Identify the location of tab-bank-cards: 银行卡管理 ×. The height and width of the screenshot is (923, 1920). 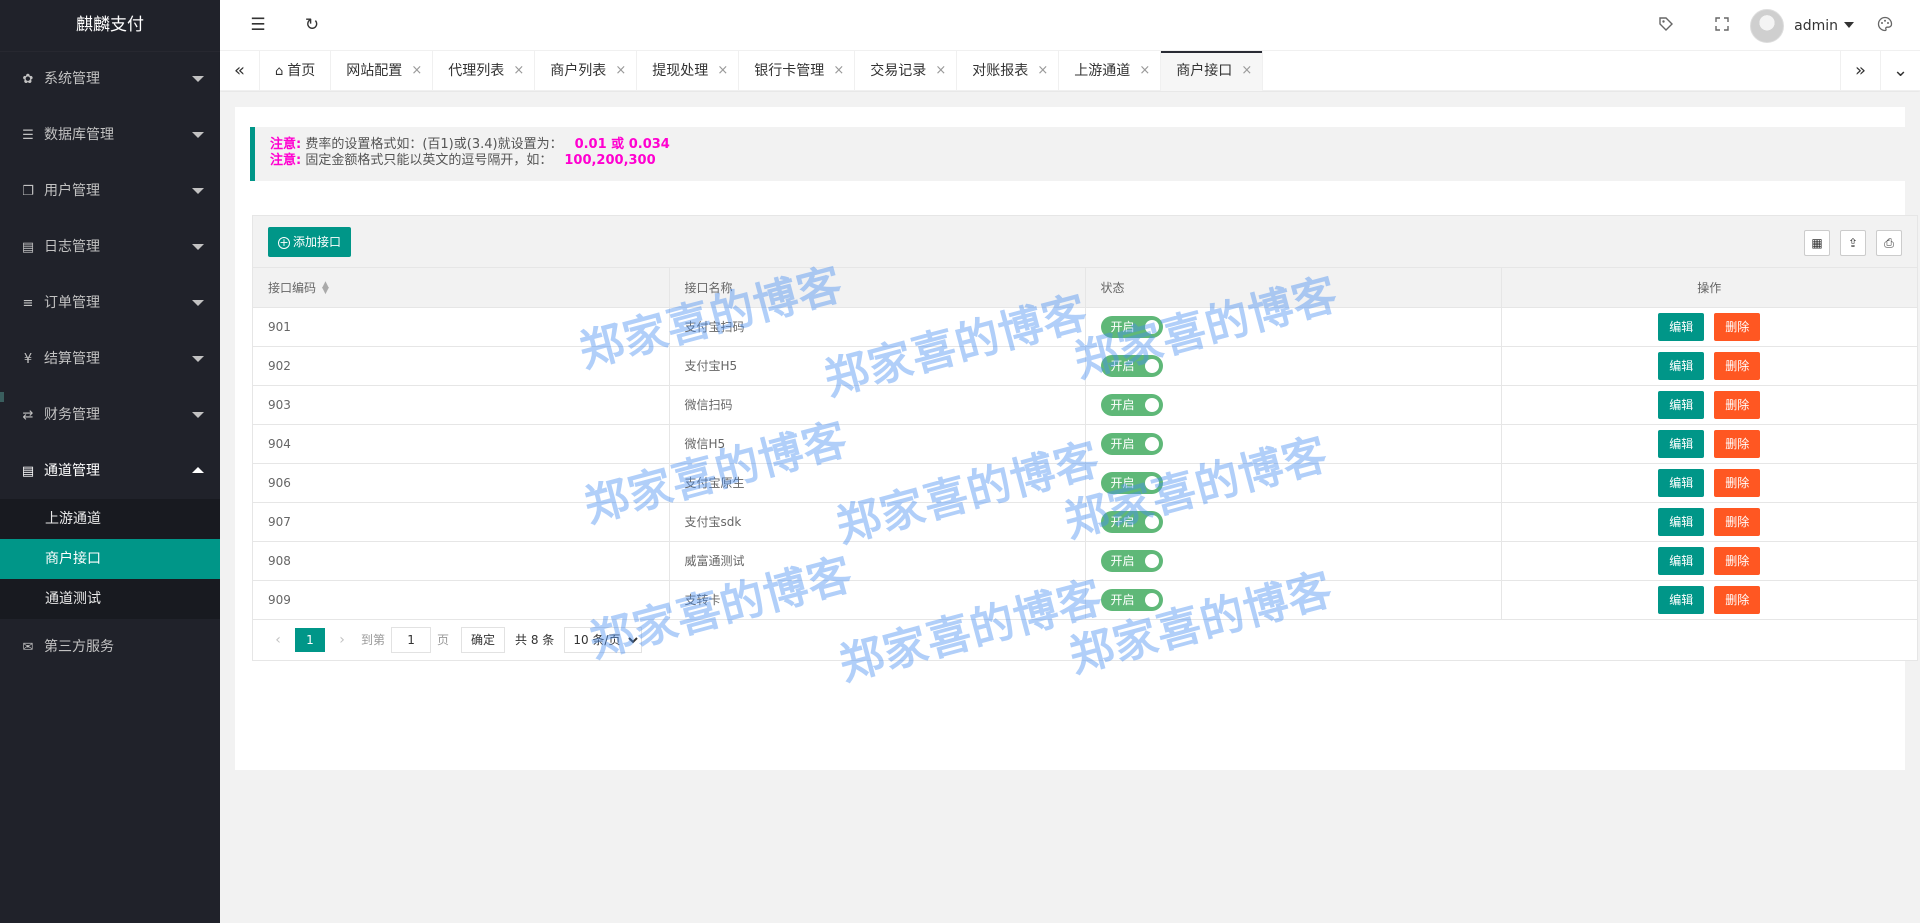
(797, 71).